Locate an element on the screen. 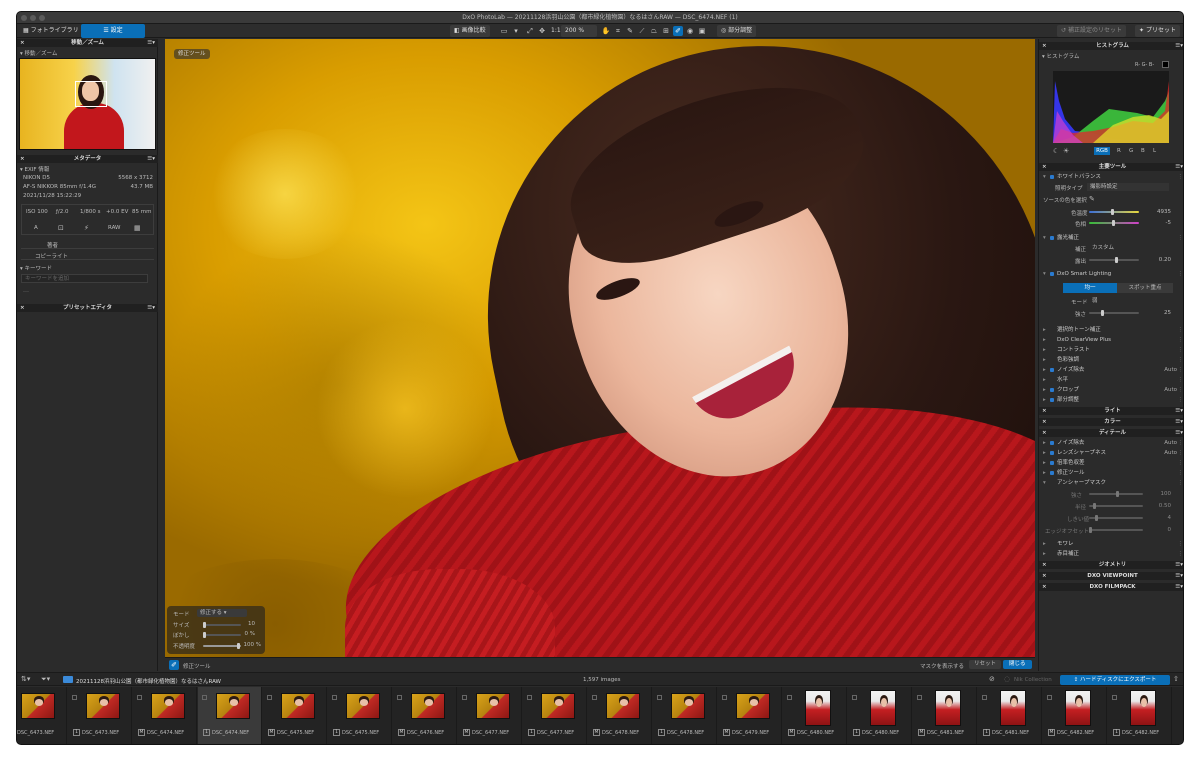 The image size is (1200, 765). exposure-correction-select: カスタム is located at coordinates (1129, 248).